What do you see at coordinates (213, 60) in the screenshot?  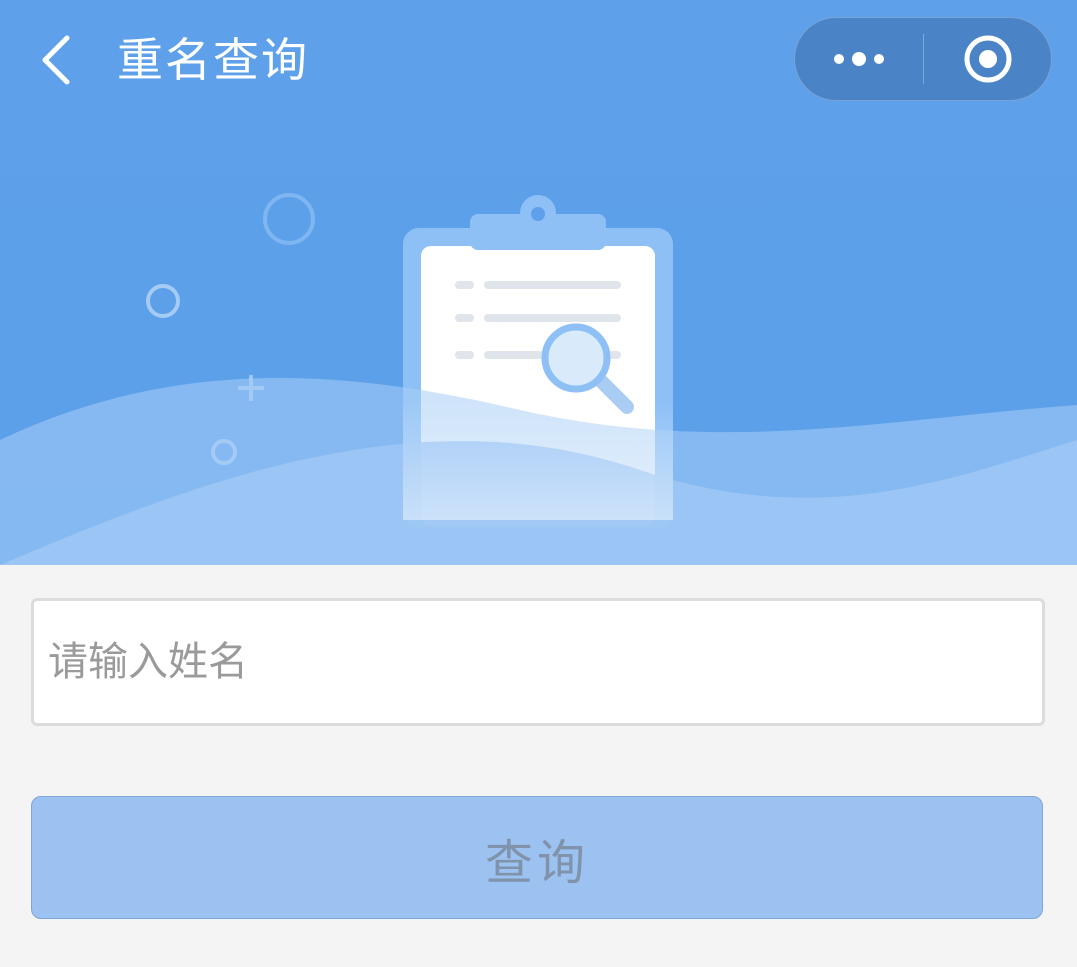 I see `page-title: 重名查询` at bounding box center [213, 60].